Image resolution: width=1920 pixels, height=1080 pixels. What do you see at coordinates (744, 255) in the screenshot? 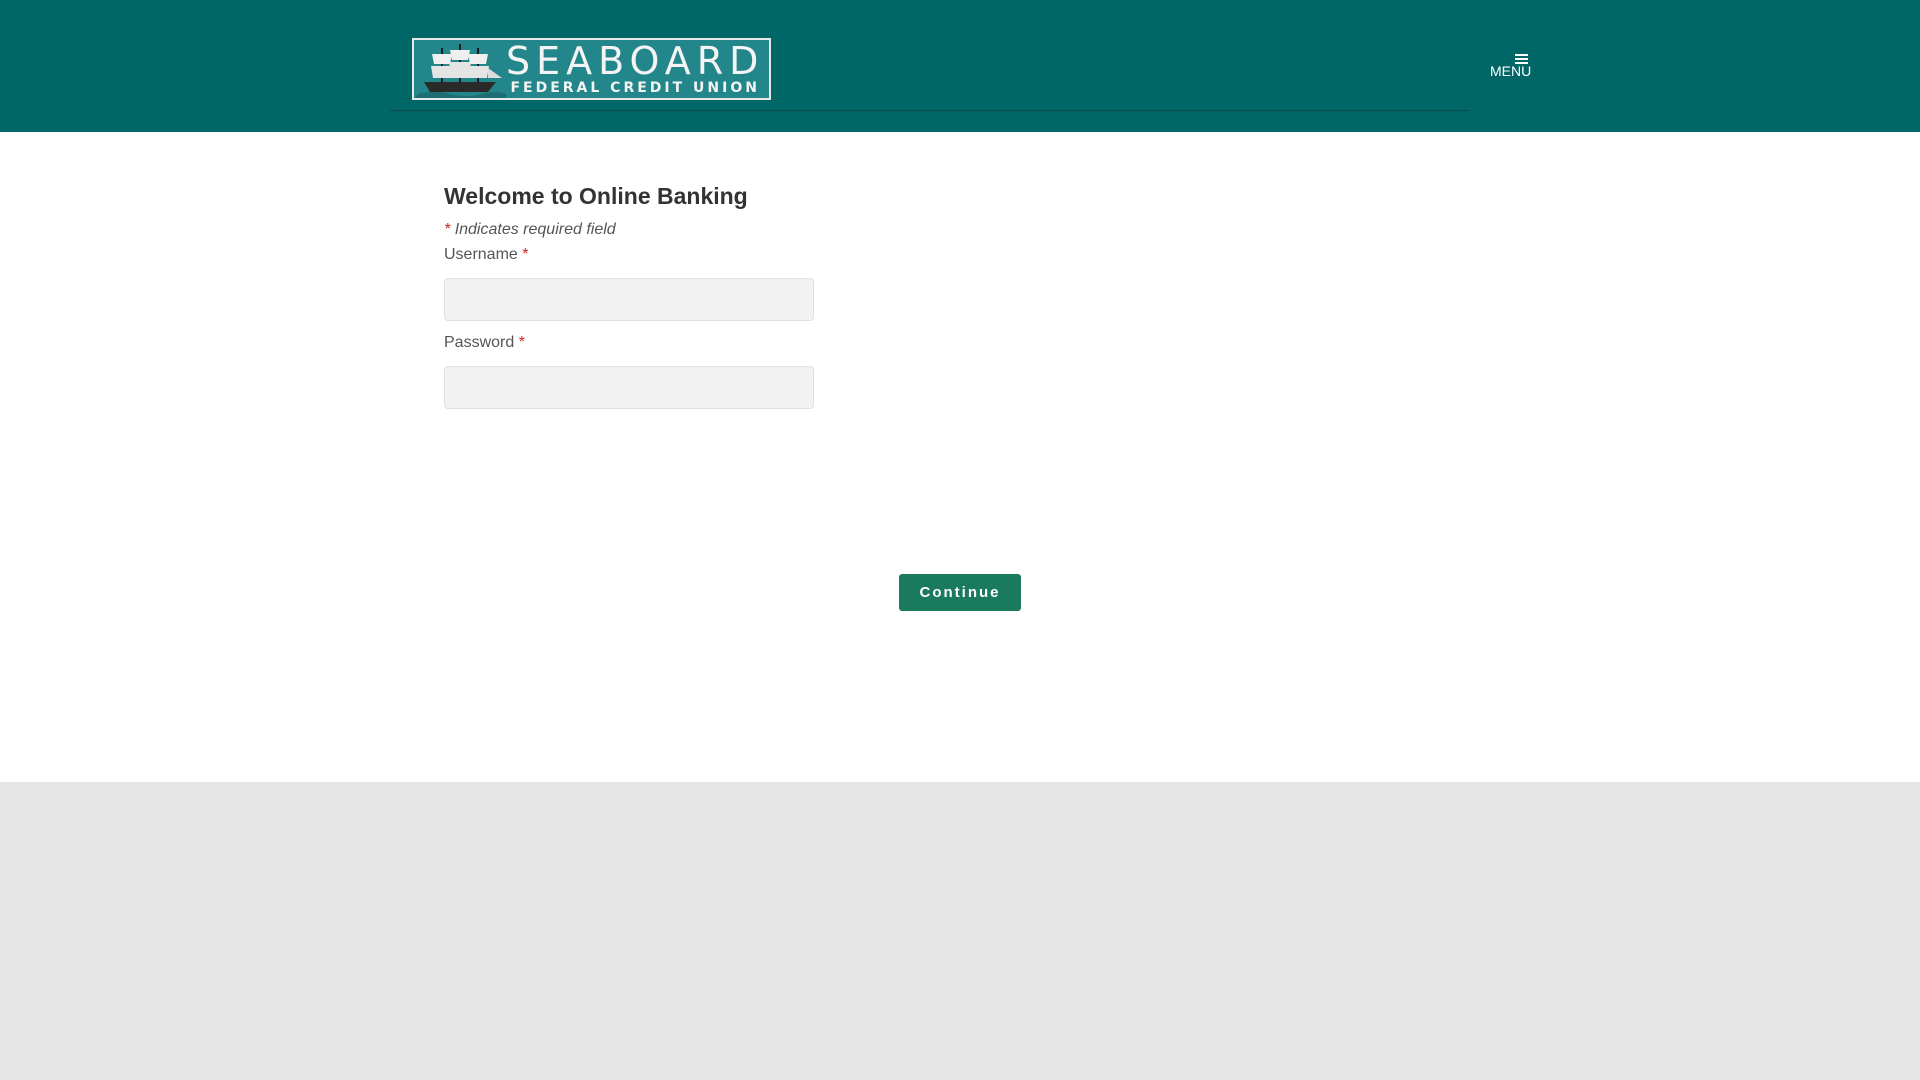
I see `username-label: Username *` at bounding box center [744, 255].